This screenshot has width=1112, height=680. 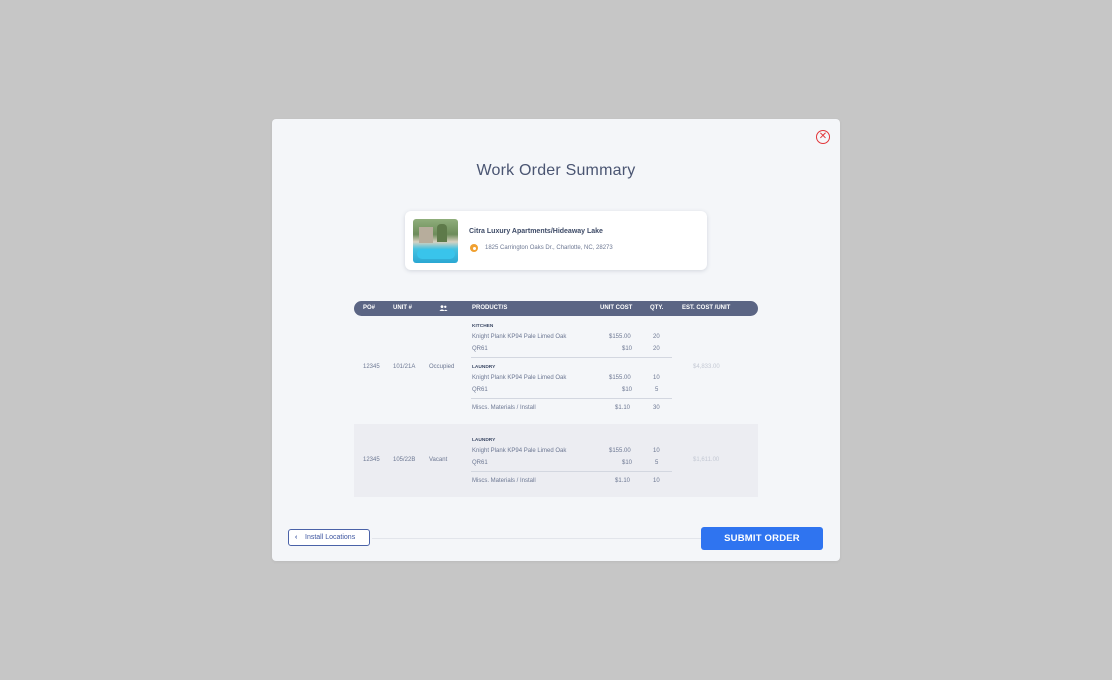 I want to click on install-locations-label: Install Locations, so click(x=330, y=537).